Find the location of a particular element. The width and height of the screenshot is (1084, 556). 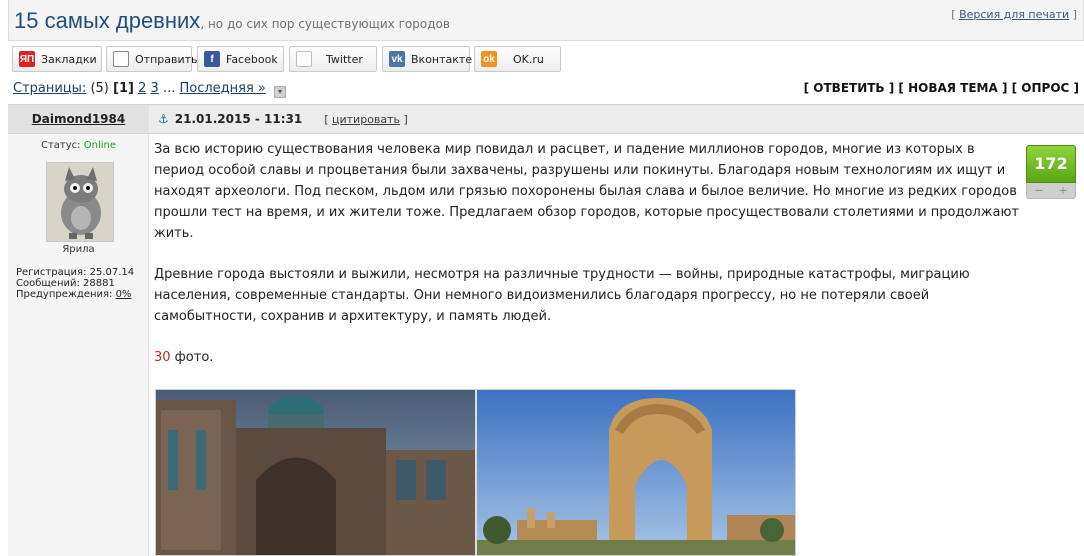

status-online: Online is located at coordinates (99, 145).